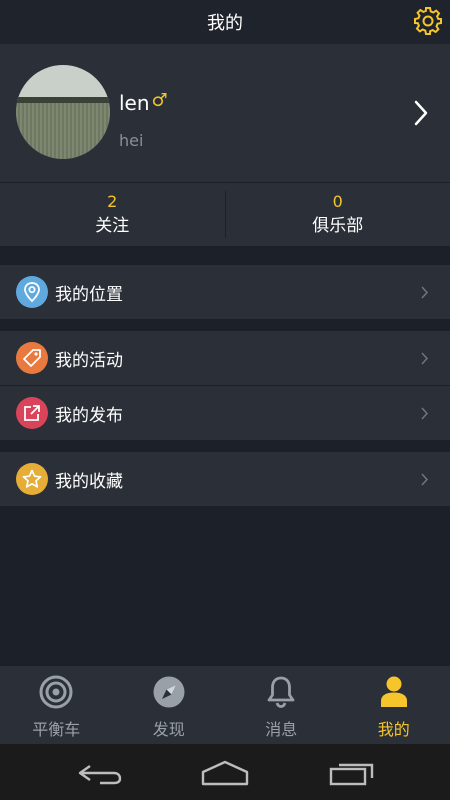 The height and width of the screenshot is (800, 450). Describe the element at coordinates (225, 479) in the screenshot. I see `menu-item-my-favorites: 我的收藏` at that location.